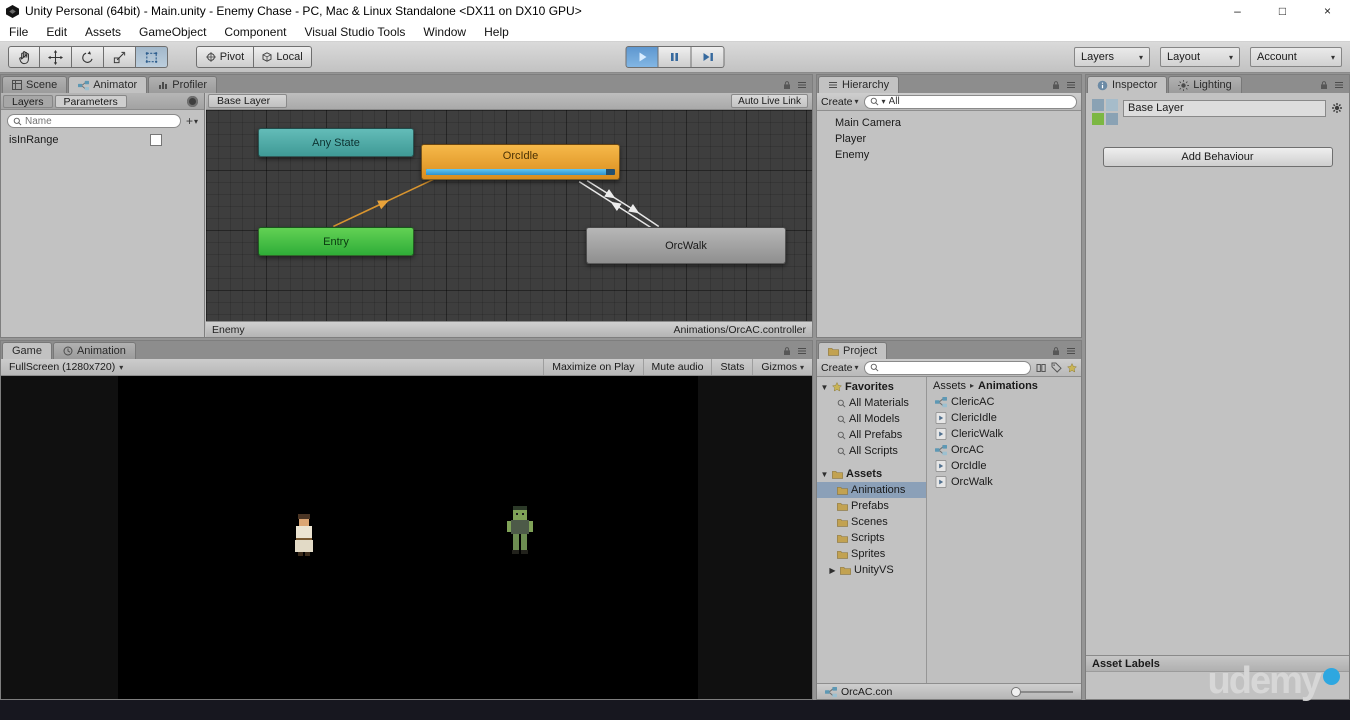 Image resolution: width=1350 pixels, height=720 pixels. I want to click on mute-audio-button: Mute audio, so click(677, 367).